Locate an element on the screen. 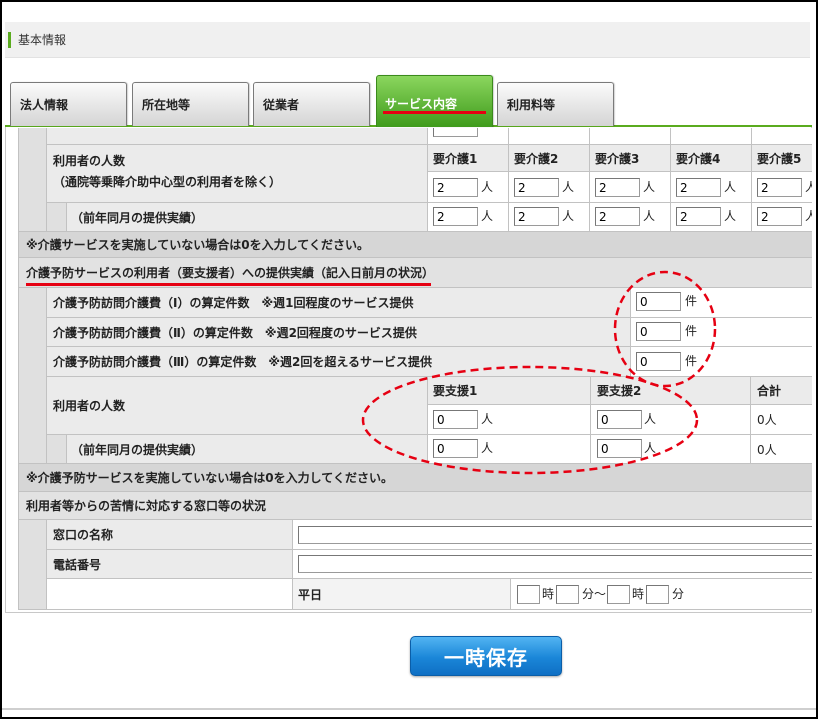  complaints-heading: 利用者等からの苦情に対応する窓口等の状況 is located at coordinates (415, 506).